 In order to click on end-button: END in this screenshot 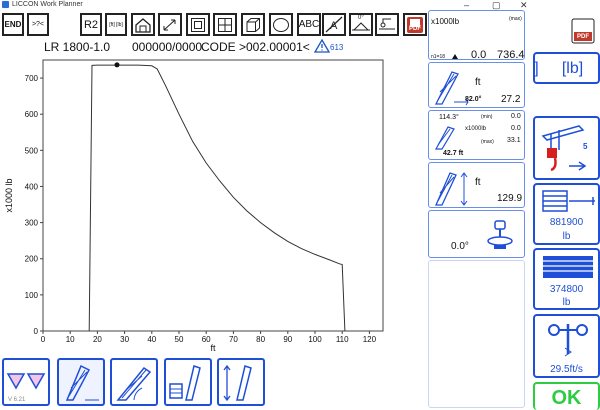, I will do `click(13, 24)`.